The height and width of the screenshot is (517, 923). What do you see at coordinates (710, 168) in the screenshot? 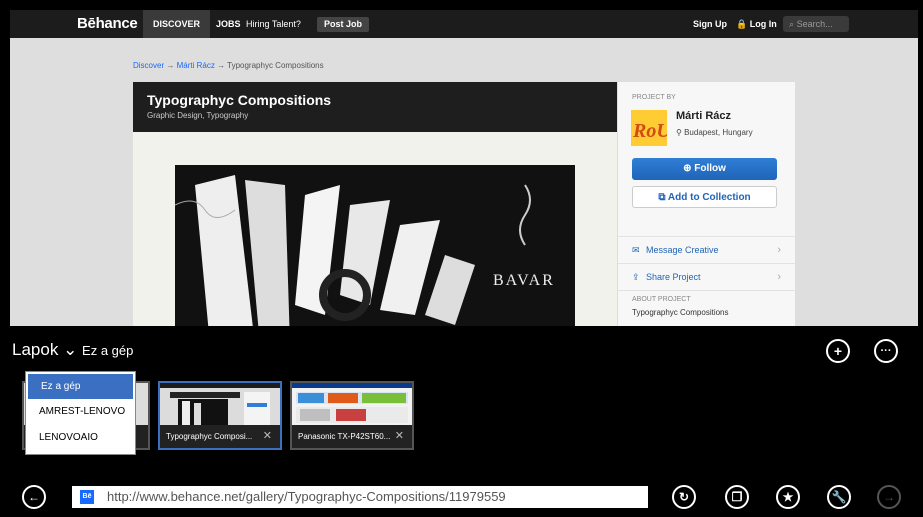
I see `follow-label: Follow` at bounding box center [710, 168].